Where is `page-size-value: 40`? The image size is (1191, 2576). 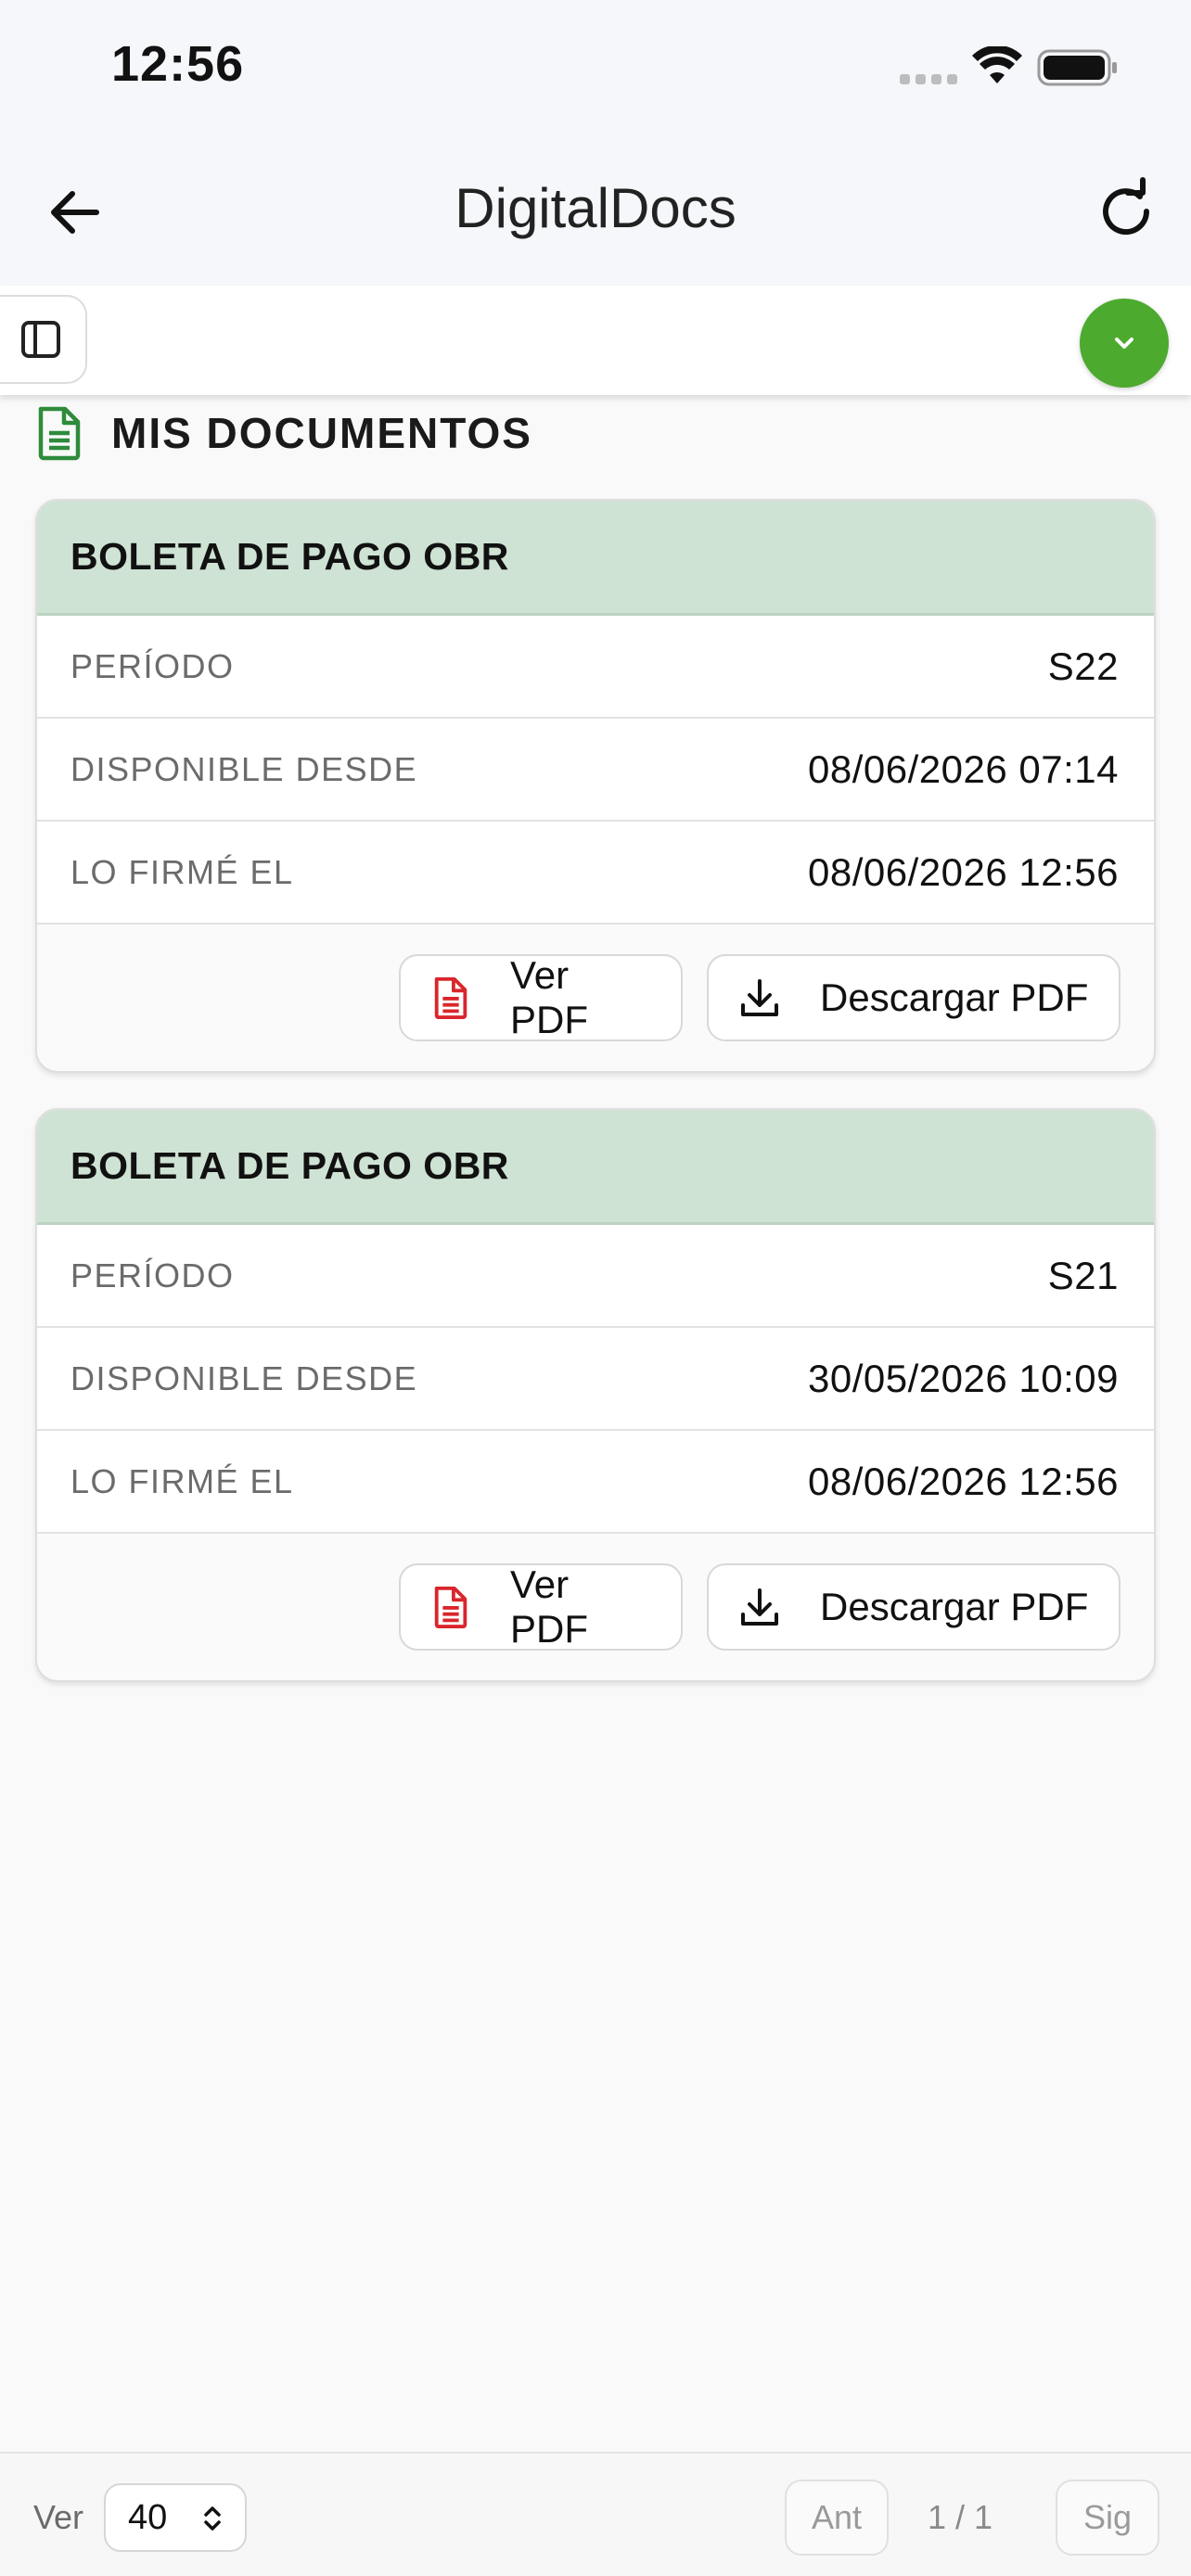
page-size-value: 40 is located at coordinates (148, 2517).